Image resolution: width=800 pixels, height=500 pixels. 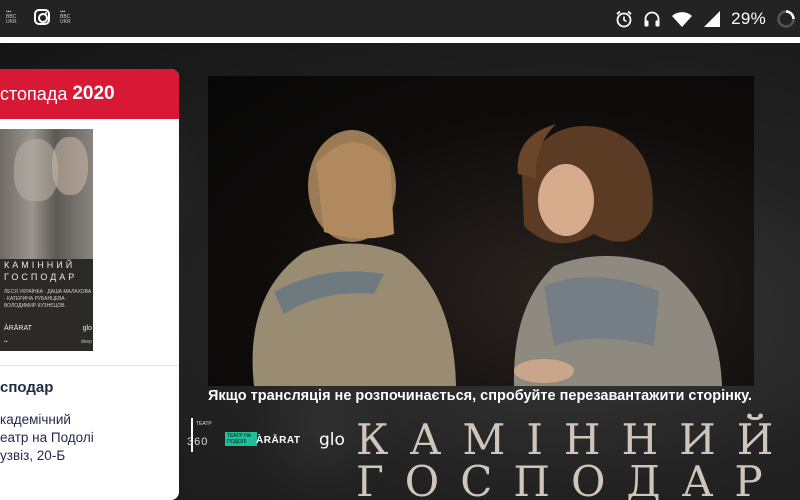 What do you see at coordinates (682, 19) in the screenshot?
I see `wifi-icon` at bounding box center [682, 19].